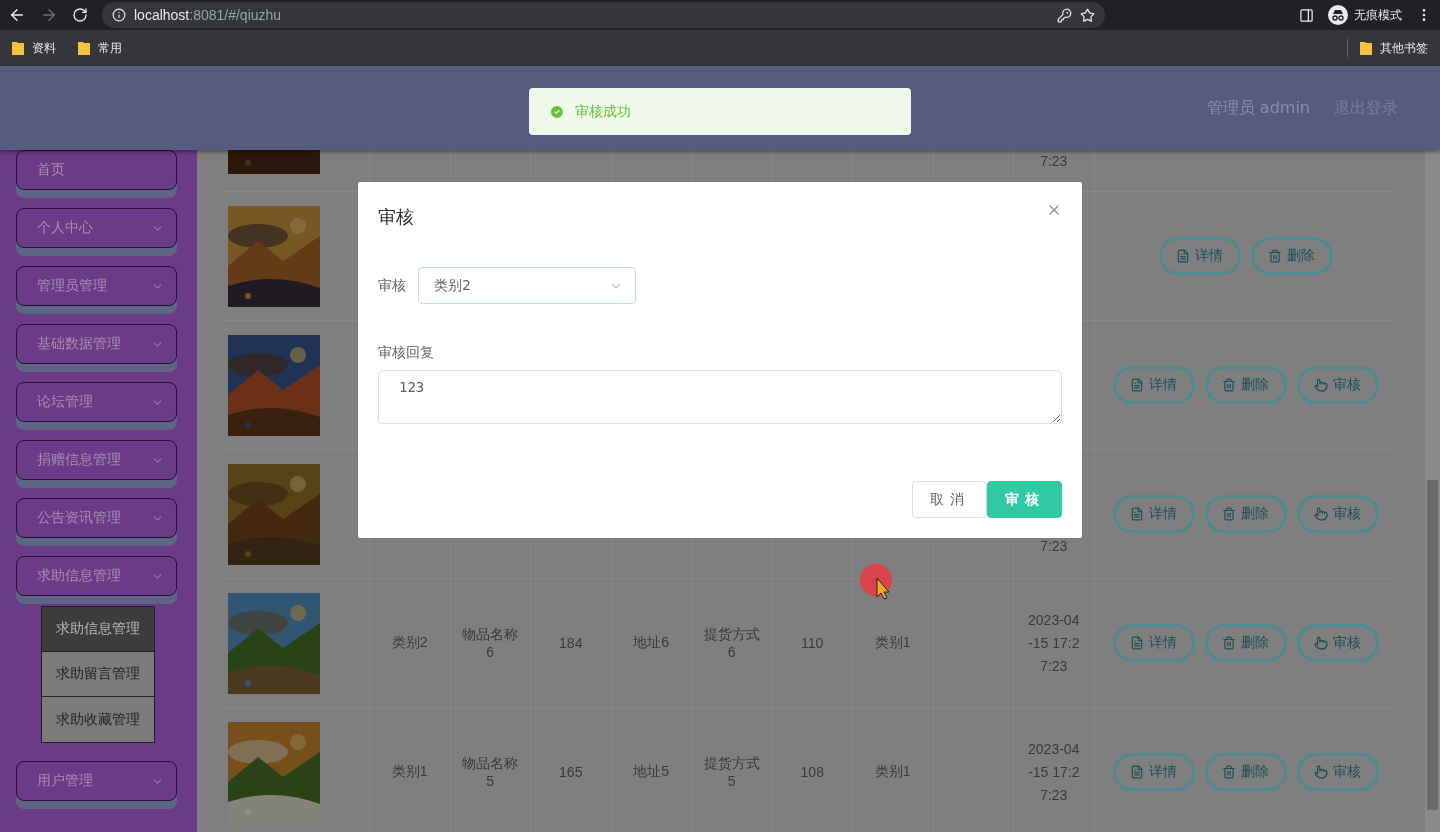 The image size is (1440, 832). What do you see at coordinates (406, 353) in the screenshot?
I see `field-label: 审核回复` at bounding box center [406, 353].